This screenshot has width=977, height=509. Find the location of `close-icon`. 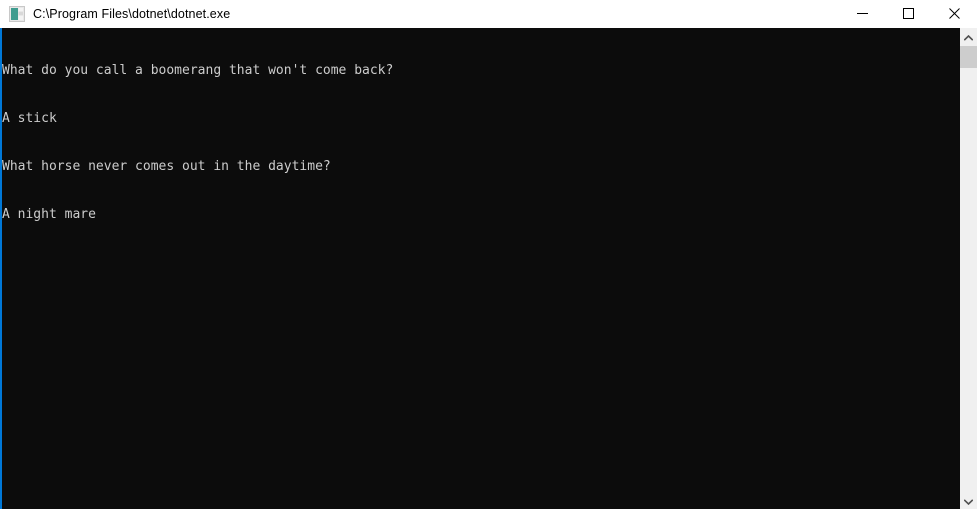

close-icon is located at coordinates (954, 14).